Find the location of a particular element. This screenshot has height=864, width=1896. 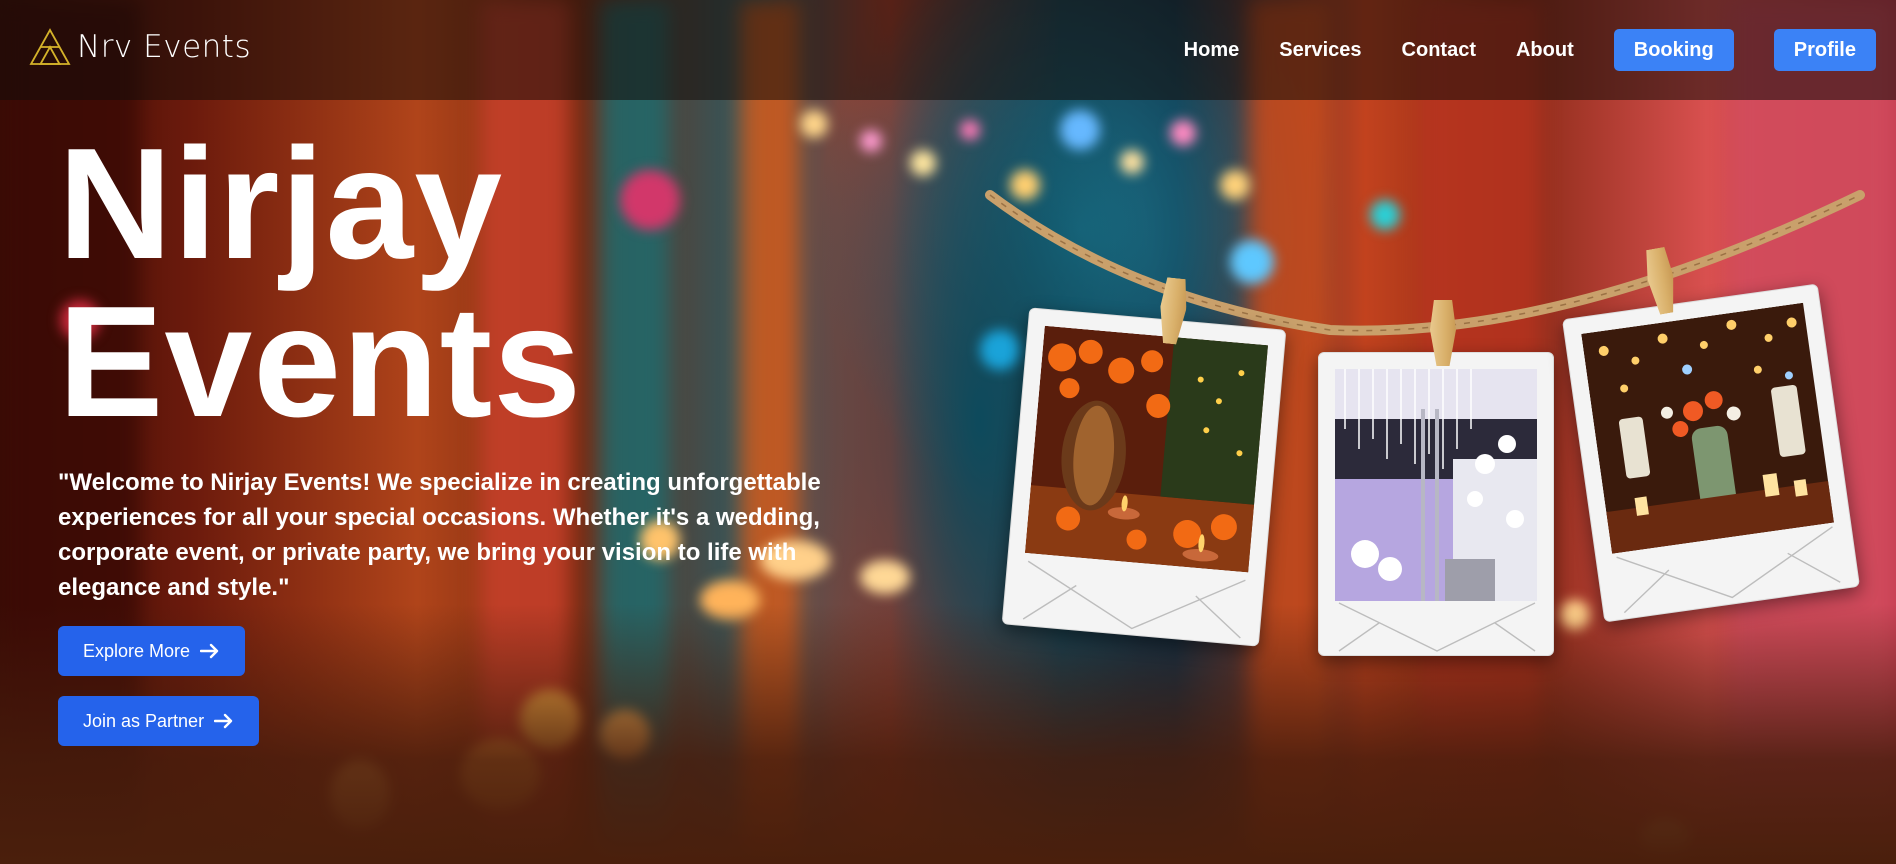

booking-button: Booking is located at coordinates (1673, 50).